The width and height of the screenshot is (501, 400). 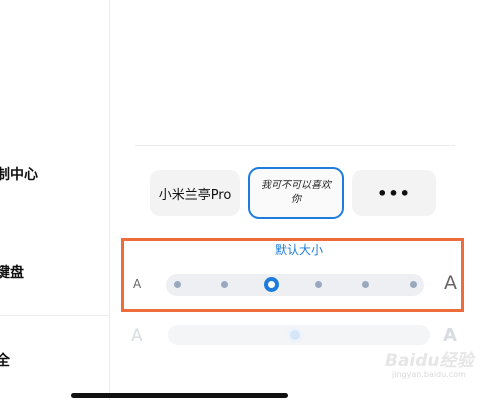 I want to click on font-option-mi-lanting: 小米兰亭Pro, so click(x=195, y=193).